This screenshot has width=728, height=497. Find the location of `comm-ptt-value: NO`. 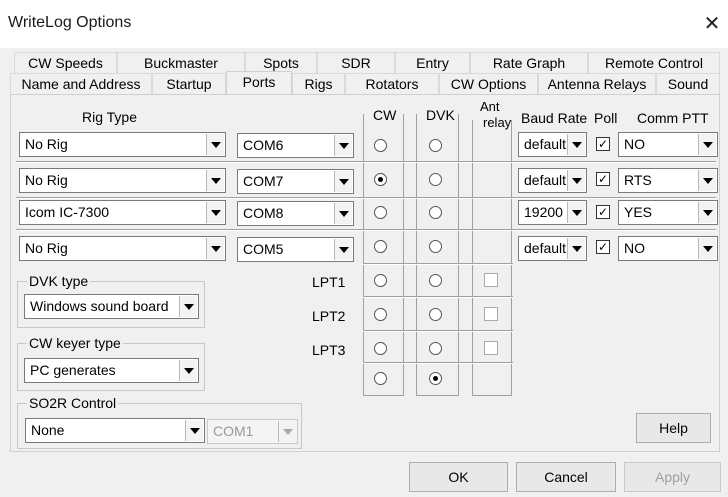

comm-ptt-value: NO is located at coordinates (634, 144).